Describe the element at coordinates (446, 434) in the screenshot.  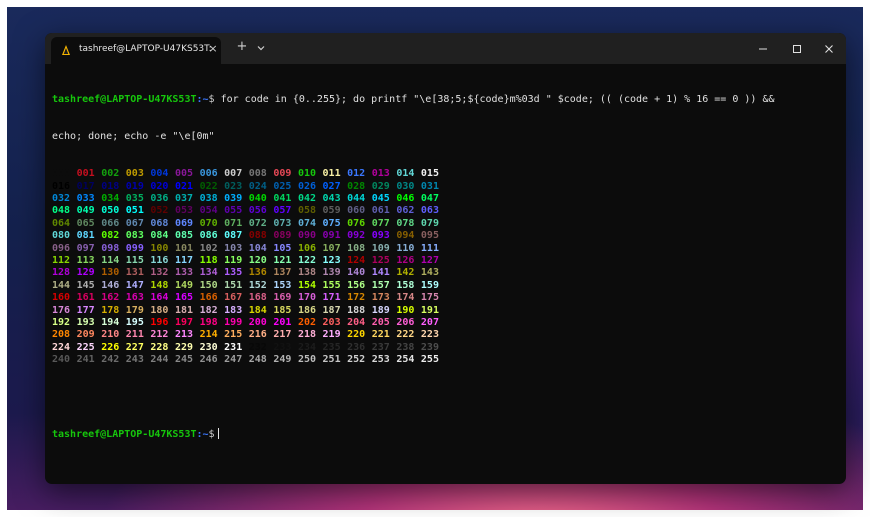
I see `final-prompt-line: tashreef@LAPTOP-U47KS53T:~$` at that location.